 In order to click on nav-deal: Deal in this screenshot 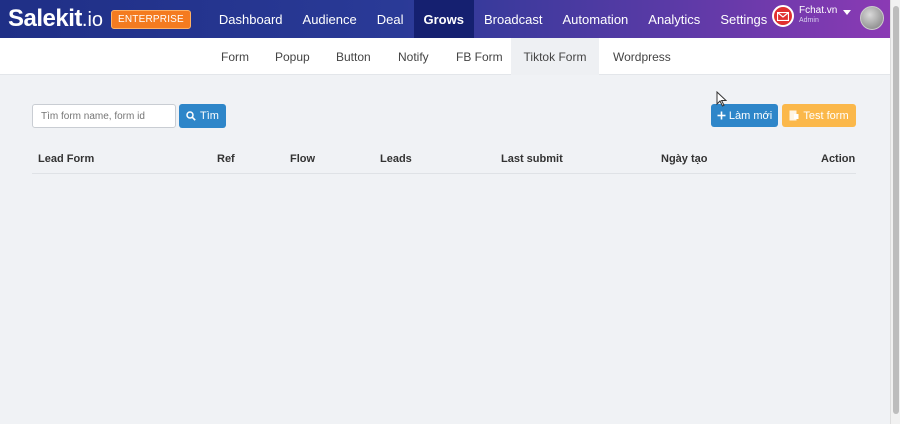, I will do `click(390, 19)`.